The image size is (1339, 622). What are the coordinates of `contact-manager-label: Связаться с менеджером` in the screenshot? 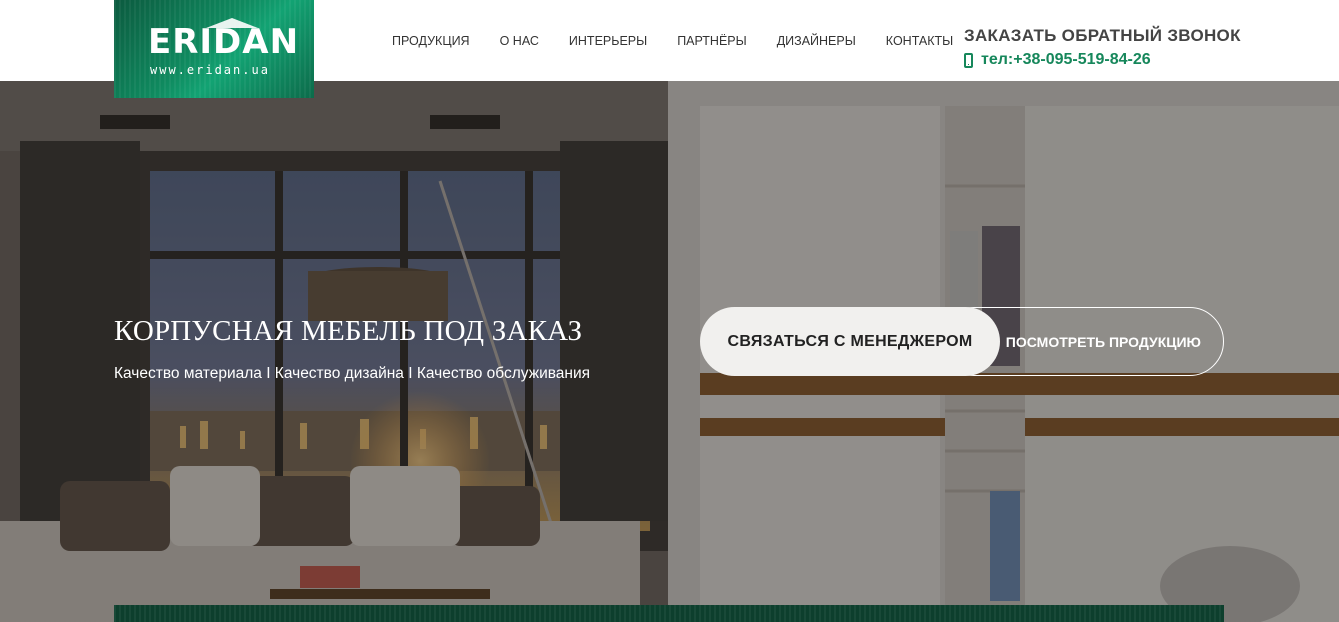 It's located at (850, 341).